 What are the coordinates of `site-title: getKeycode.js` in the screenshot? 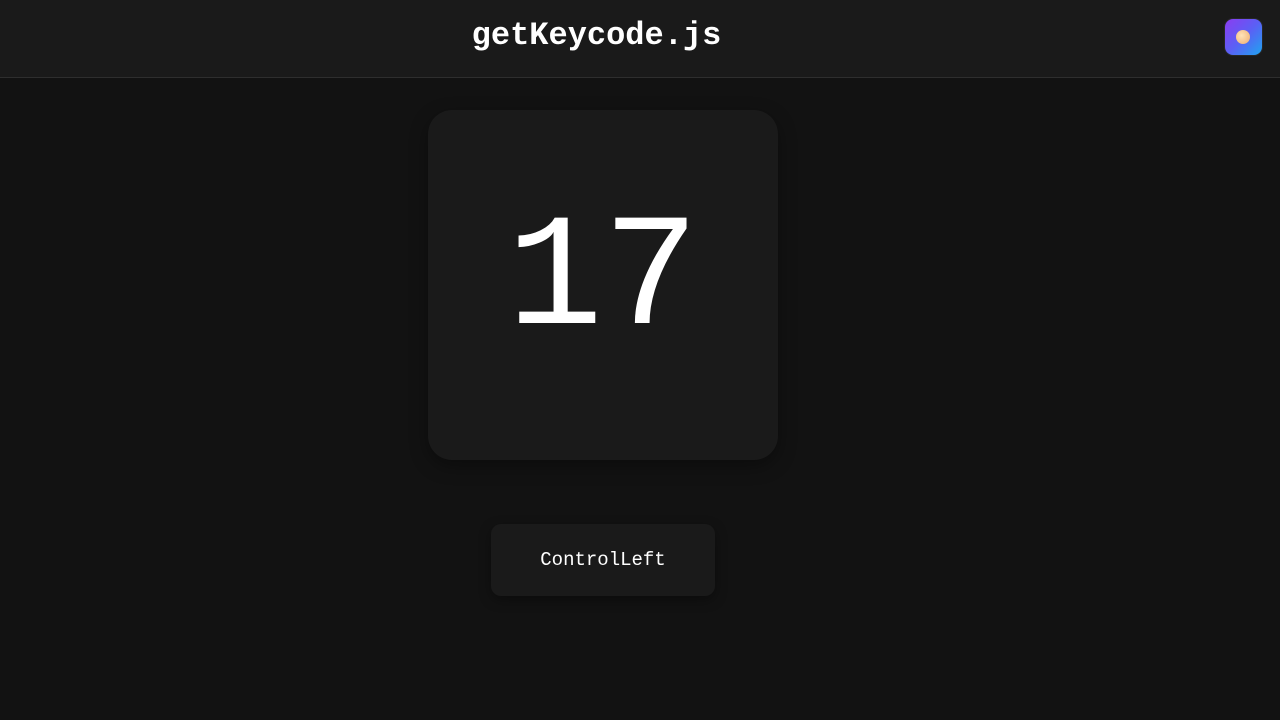 It's located at (596, 35).